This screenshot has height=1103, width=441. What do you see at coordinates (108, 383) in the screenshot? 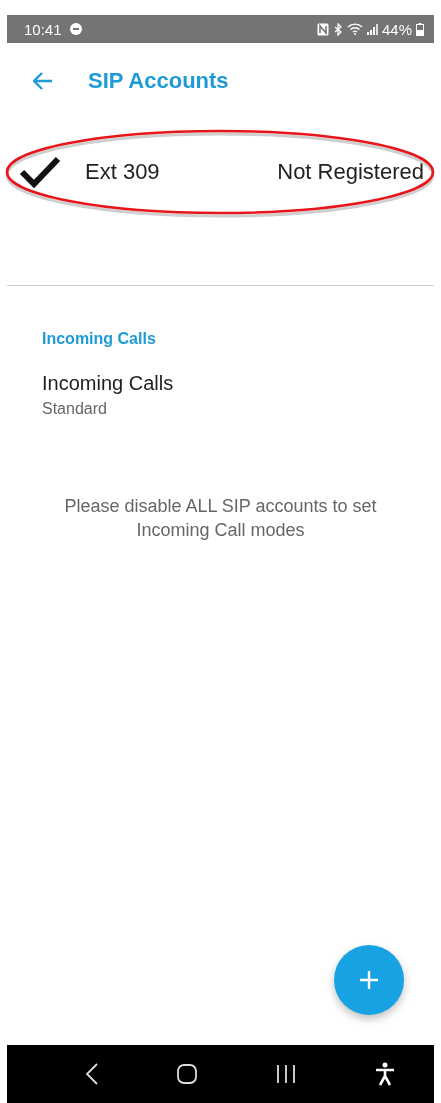
I see `setting-title: Incoming Calls` at bounding box center [108, 383].